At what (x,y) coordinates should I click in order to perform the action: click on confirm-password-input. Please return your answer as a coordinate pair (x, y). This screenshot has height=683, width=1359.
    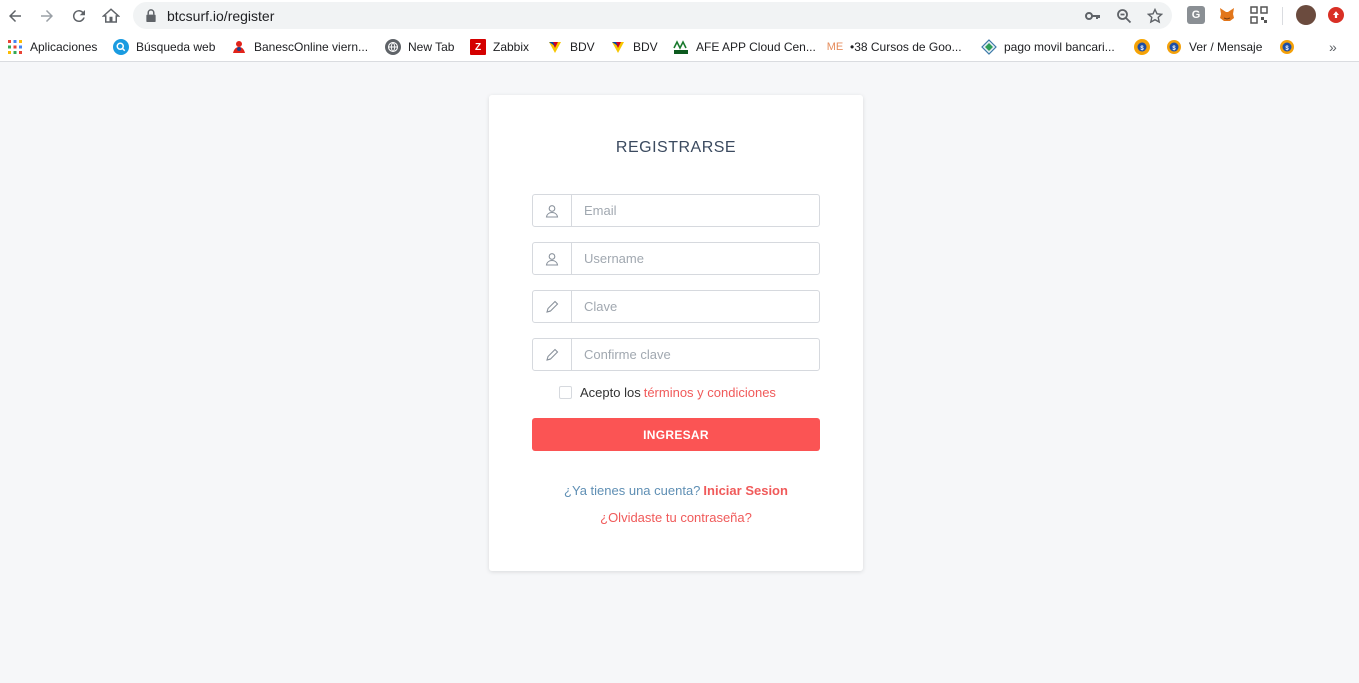
    Looking at the image, I should click on (695, 354).